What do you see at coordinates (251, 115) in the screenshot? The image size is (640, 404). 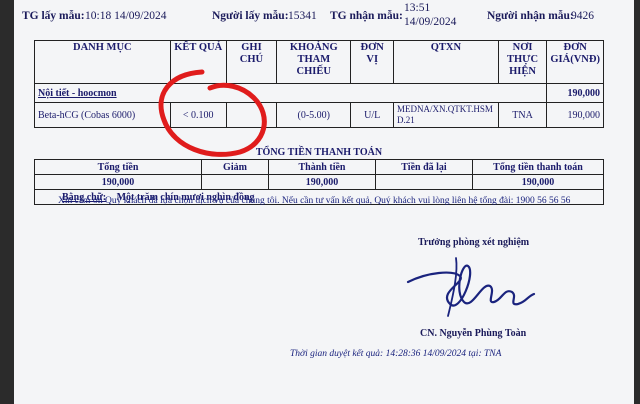 I see `test-note` at bounding box center [251, 115].